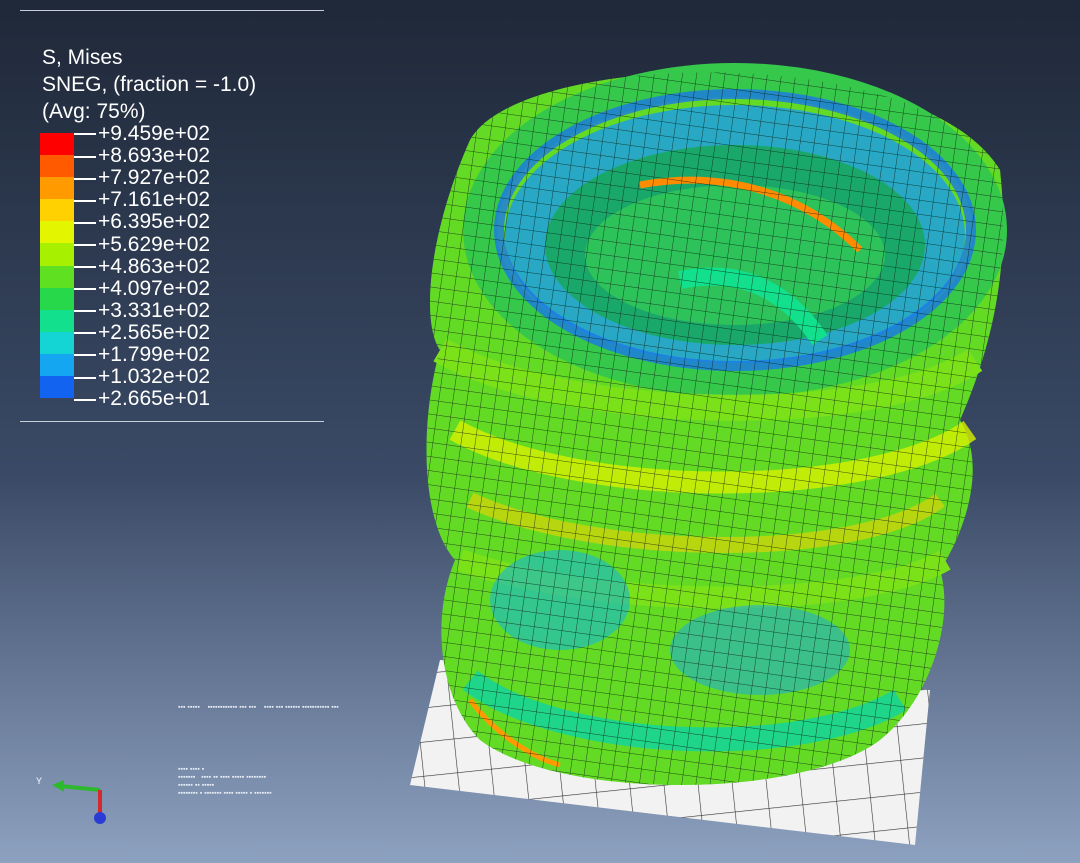  I want to click on triad-z-axis, so click(100, 818).